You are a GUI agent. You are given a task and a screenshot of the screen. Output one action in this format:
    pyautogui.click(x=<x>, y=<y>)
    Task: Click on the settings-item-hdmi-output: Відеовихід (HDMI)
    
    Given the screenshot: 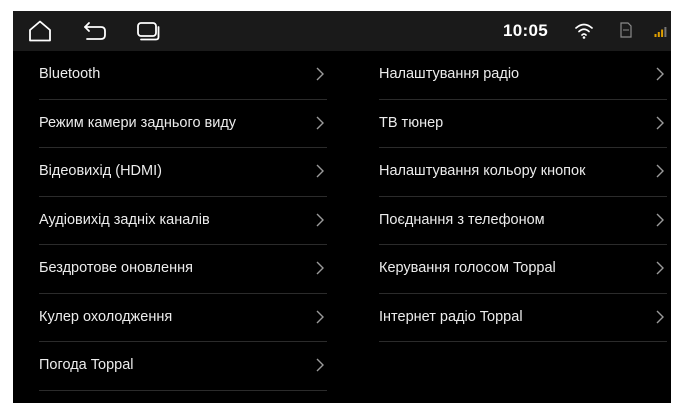 What is the action you would take?
    pyautogui.click(x=183, y=172)
    